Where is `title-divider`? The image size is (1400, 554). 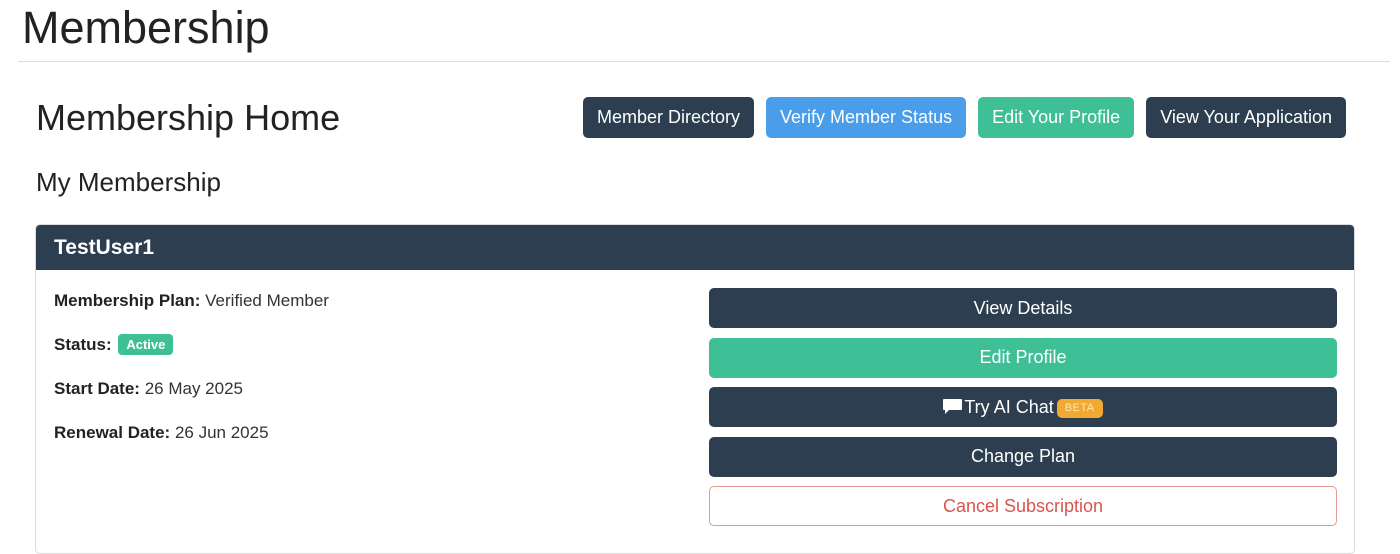
title-divider is located at coordinates (704, 61).